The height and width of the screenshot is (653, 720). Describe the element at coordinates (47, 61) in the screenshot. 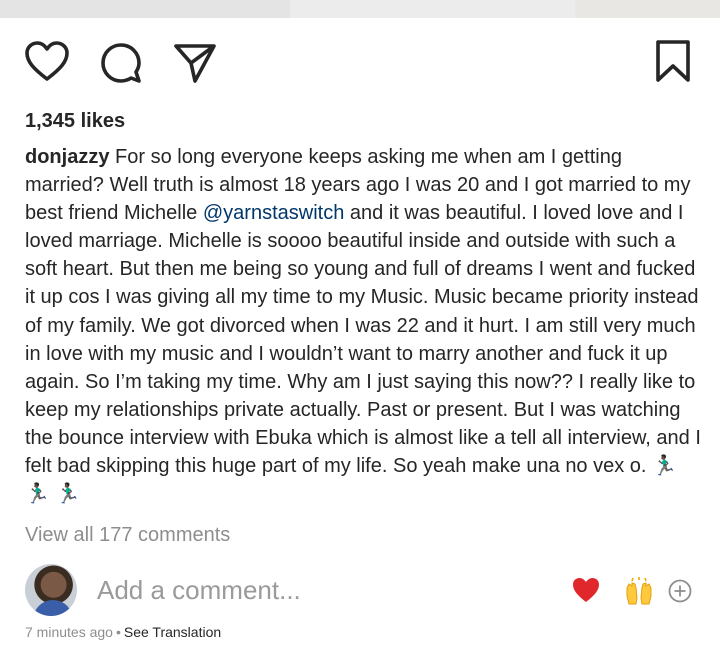

I see `like-heart-icon` at that location.